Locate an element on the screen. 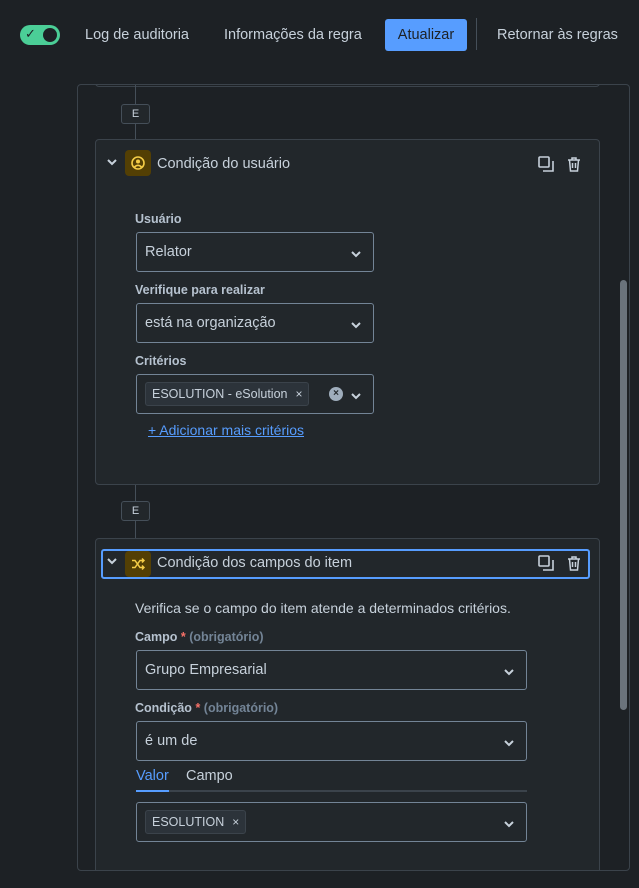 Image resolution: width=639 pixels, height=888 pixels. add-criteria-link: + Adicionar mais critérios is located at coordinates (226, 430).